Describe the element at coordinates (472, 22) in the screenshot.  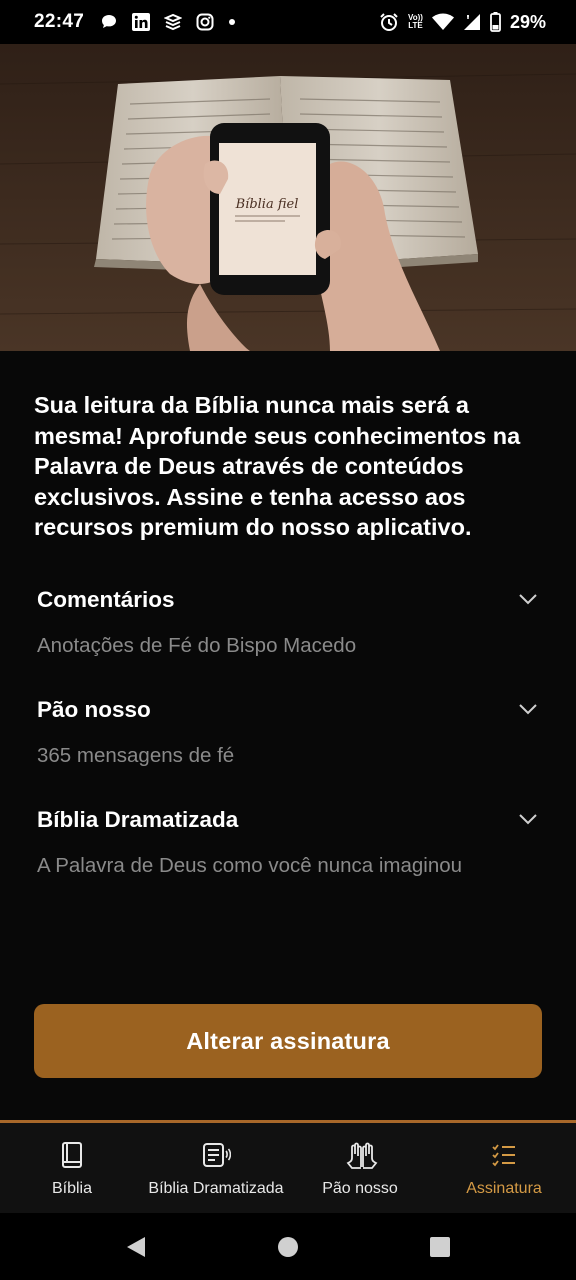
I see `signal-icon` at that location.